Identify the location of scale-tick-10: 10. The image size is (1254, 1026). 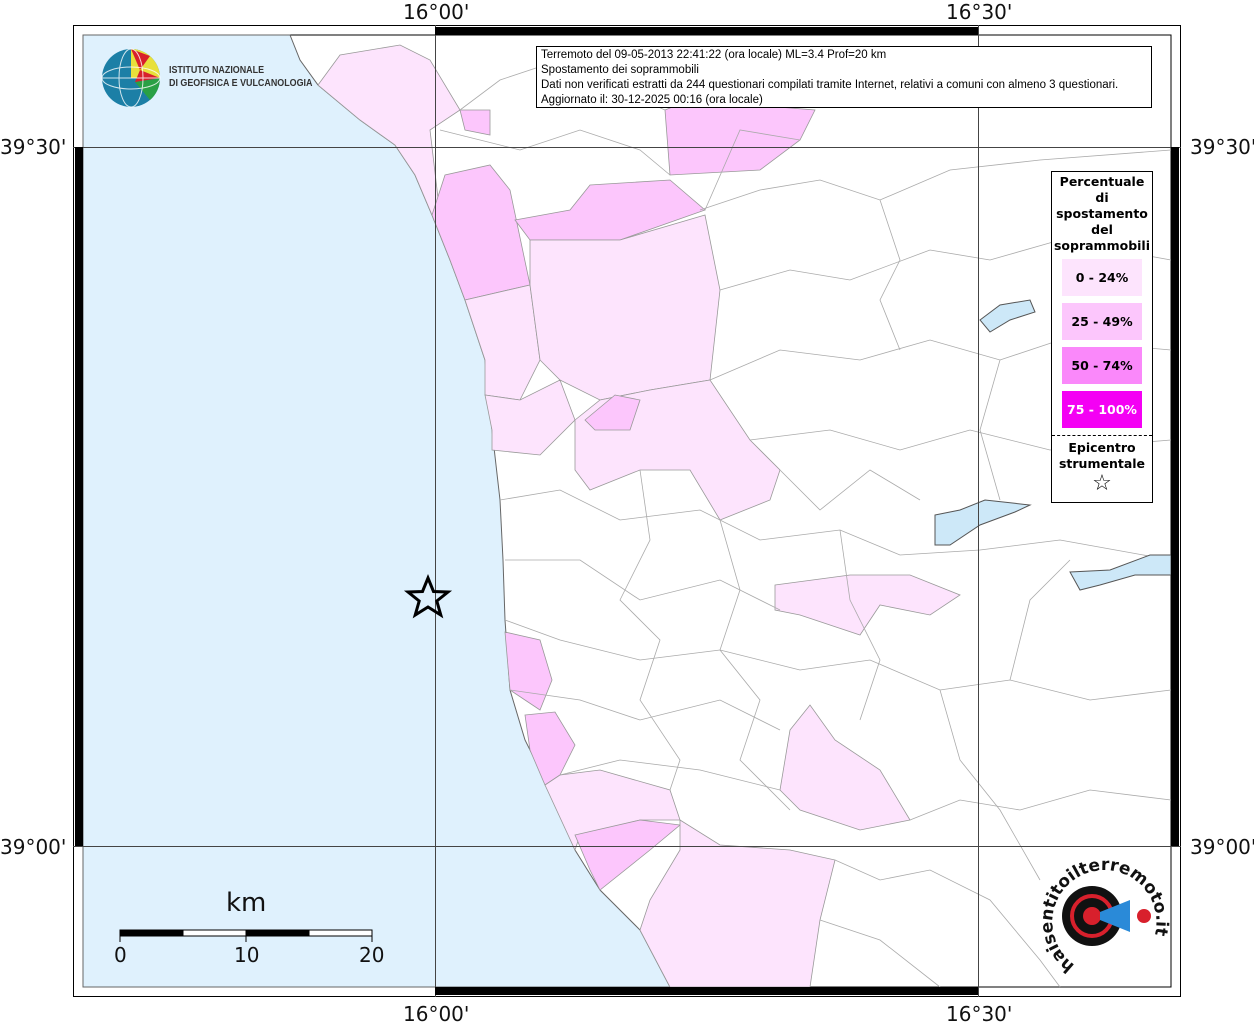
(247, 955).